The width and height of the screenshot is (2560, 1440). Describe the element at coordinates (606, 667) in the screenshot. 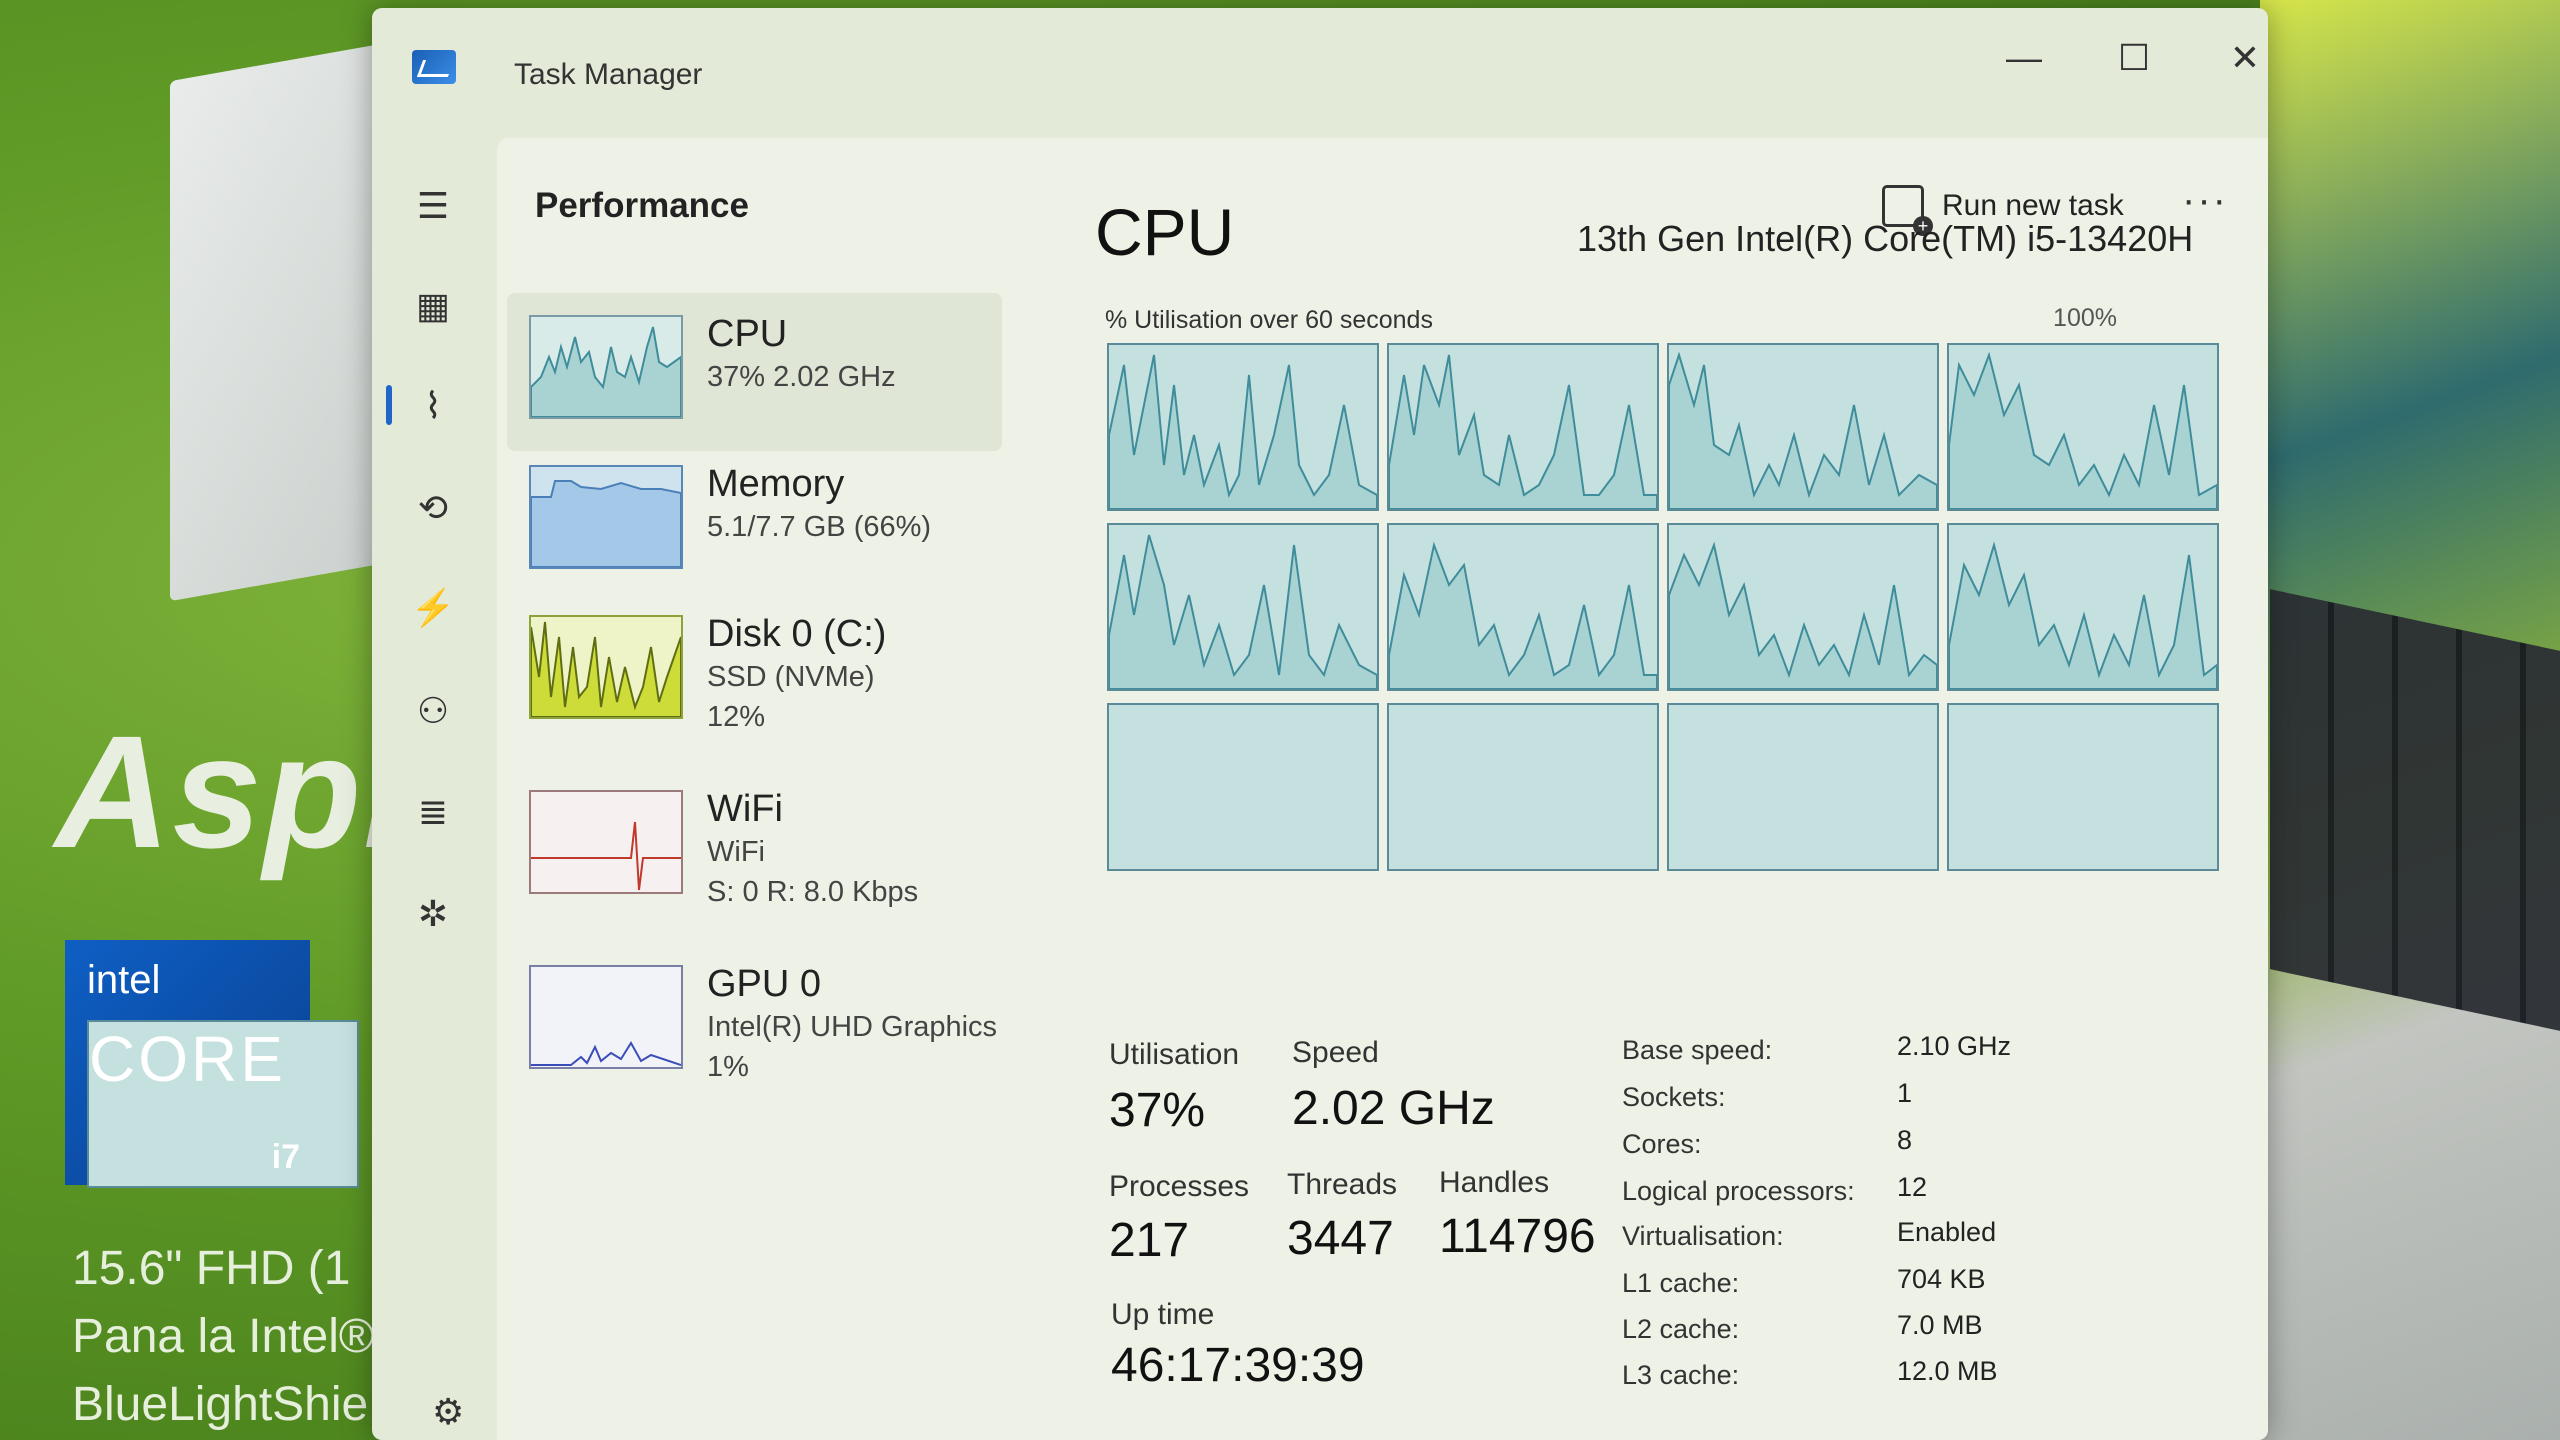

I see `disk-thumbnail-graph` at that location.